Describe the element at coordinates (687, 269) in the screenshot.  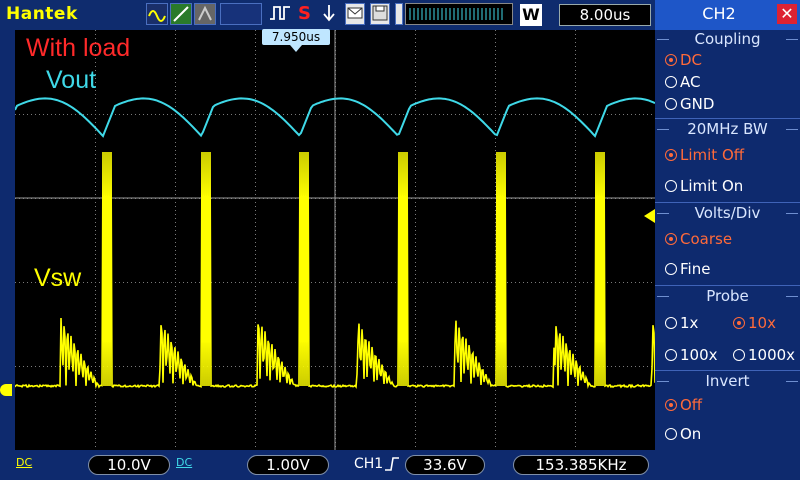
I see `volts-div-option-fine: Fine` at that location.